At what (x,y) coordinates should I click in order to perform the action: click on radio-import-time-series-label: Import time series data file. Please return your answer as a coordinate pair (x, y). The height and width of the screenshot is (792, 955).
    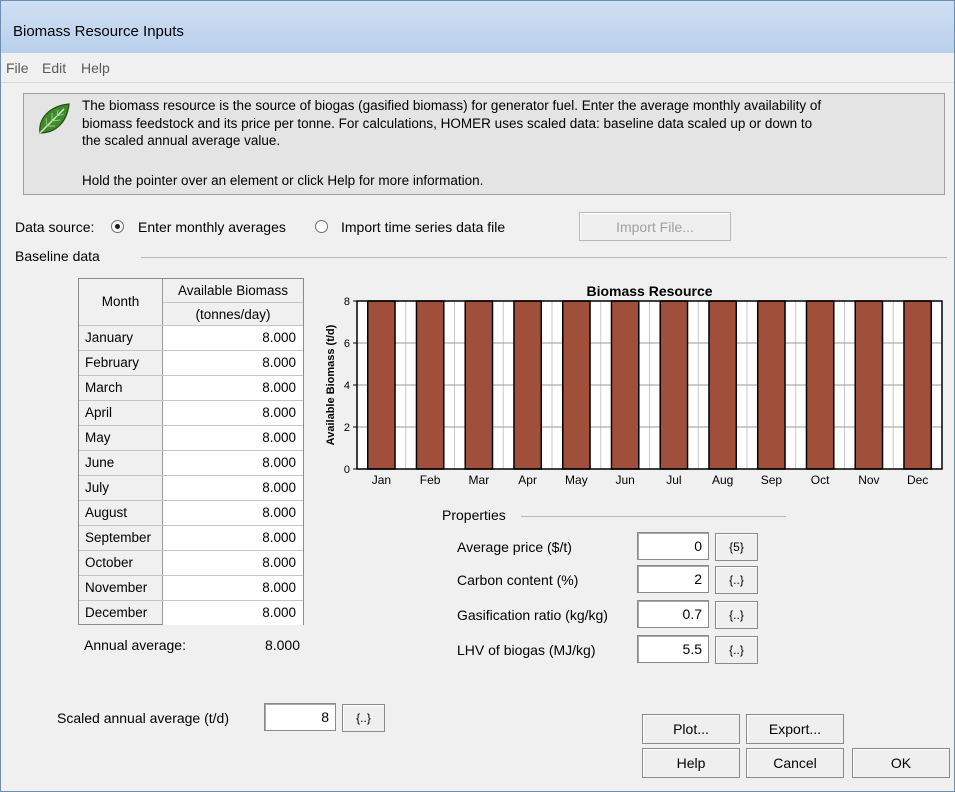
    Looking at the image, I should click on (423, 227).